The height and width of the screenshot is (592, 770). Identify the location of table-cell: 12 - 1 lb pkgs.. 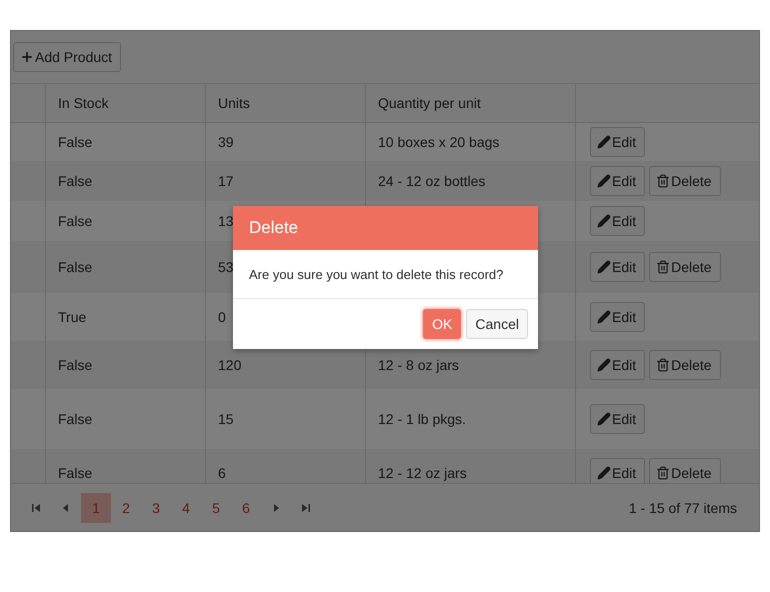
(422, 419).